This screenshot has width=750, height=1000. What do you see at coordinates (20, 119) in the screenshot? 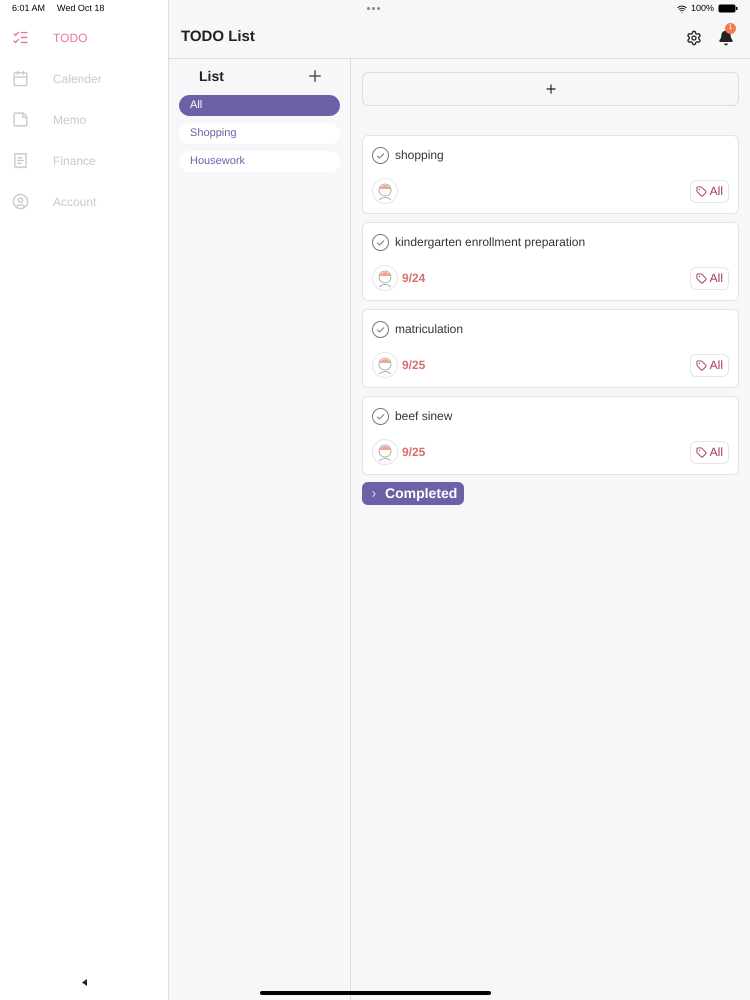
I see `note-icon` at bounding box center [20, 119].